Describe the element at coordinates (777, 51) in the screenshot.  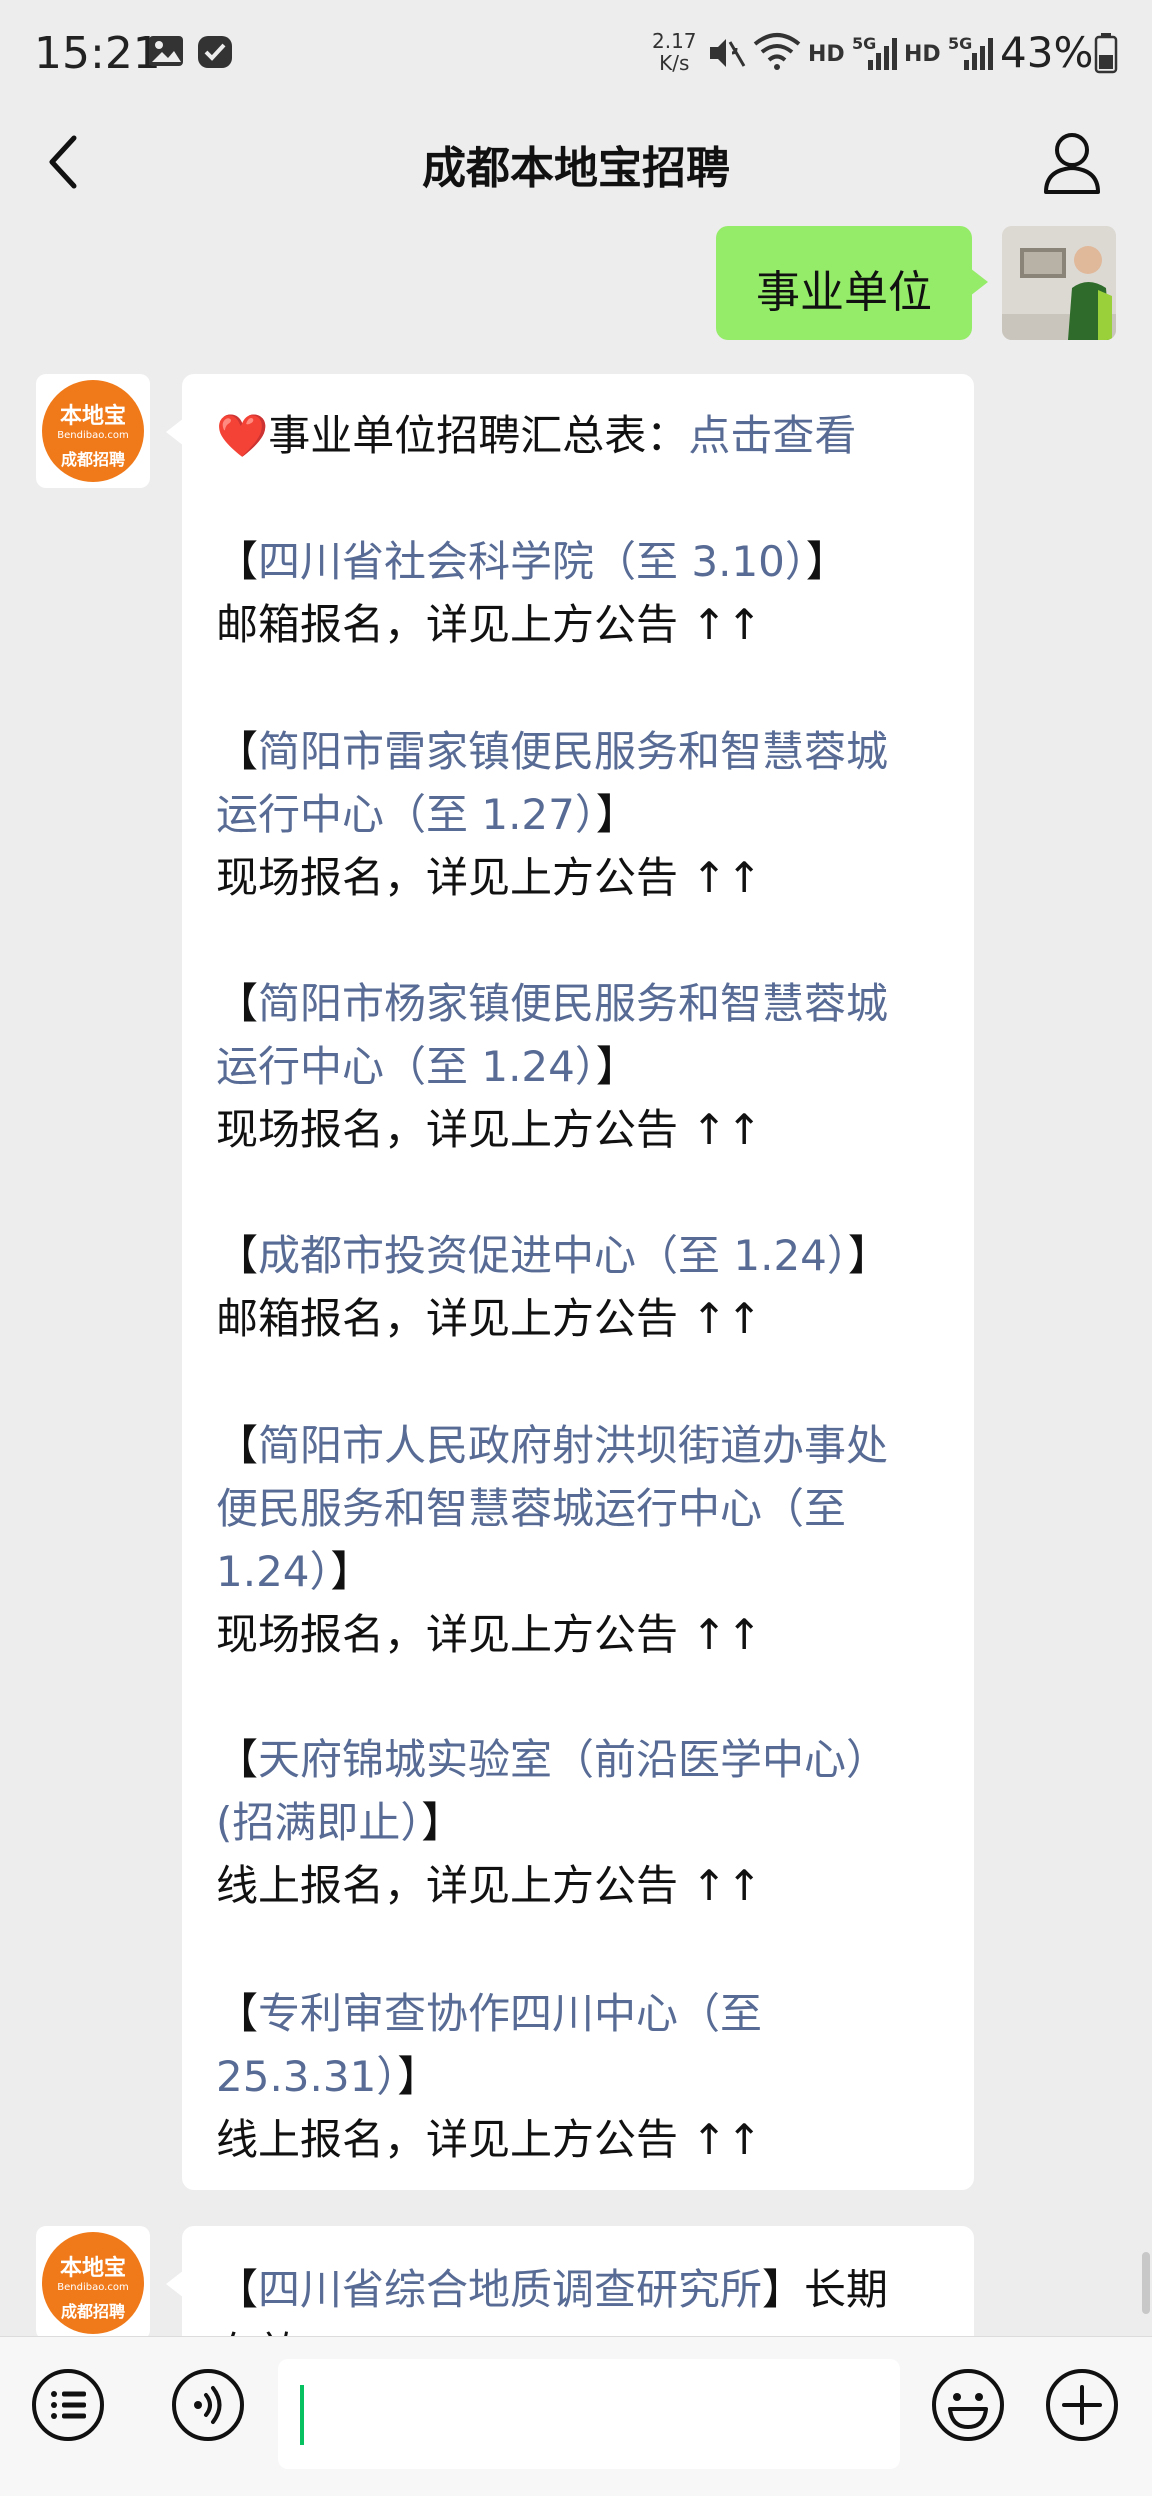
I see `wifi-icon` at that location.